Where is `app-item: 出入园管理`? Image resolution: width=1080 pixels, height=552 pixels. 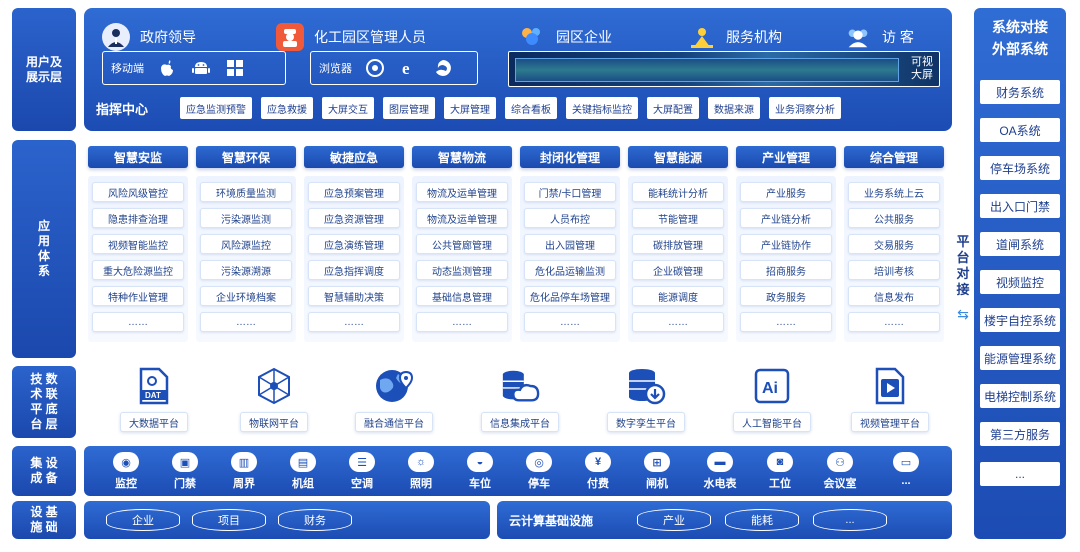 app-item: 出入园管理 is located at coordinates (570, 244).